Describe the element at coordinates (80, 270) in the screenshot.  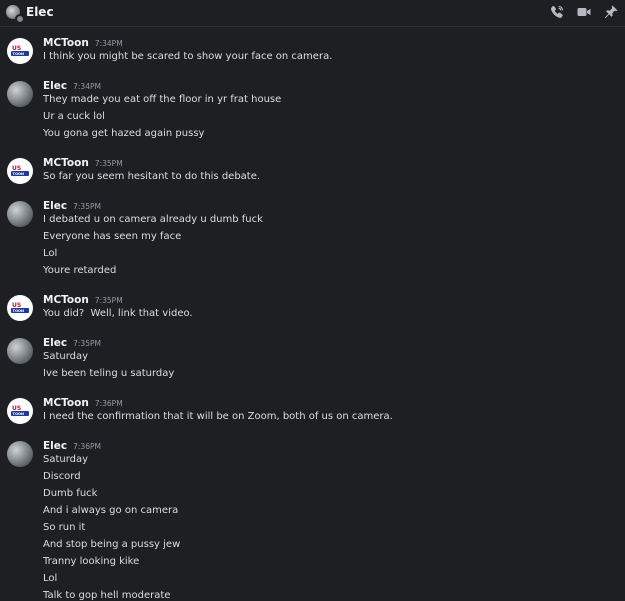
I see `message-text: Youre retarded` at that location.